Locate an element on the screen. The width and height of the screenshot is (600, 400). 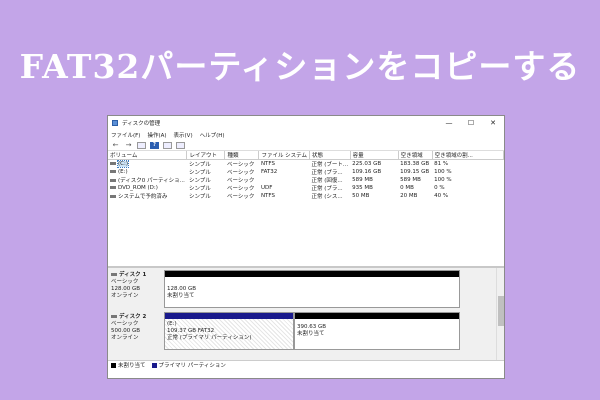
title-bar: ディスクの管理 — ☐ ✕ is located at coordinates (306, 123).